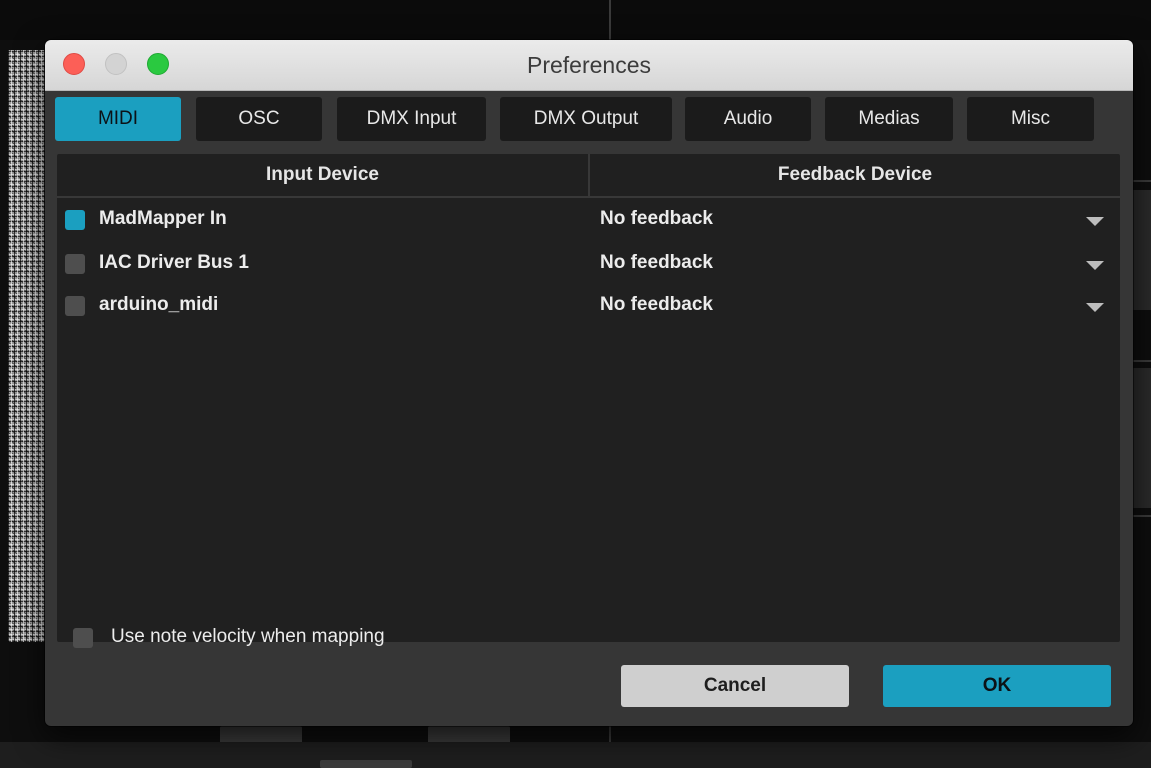 The height and width of the screenshot is (768, 1151). What do you see at coordinates (159, 304) in the screenshot?
I see `device-name: arduino_midi` at bounding box center [159, 304].